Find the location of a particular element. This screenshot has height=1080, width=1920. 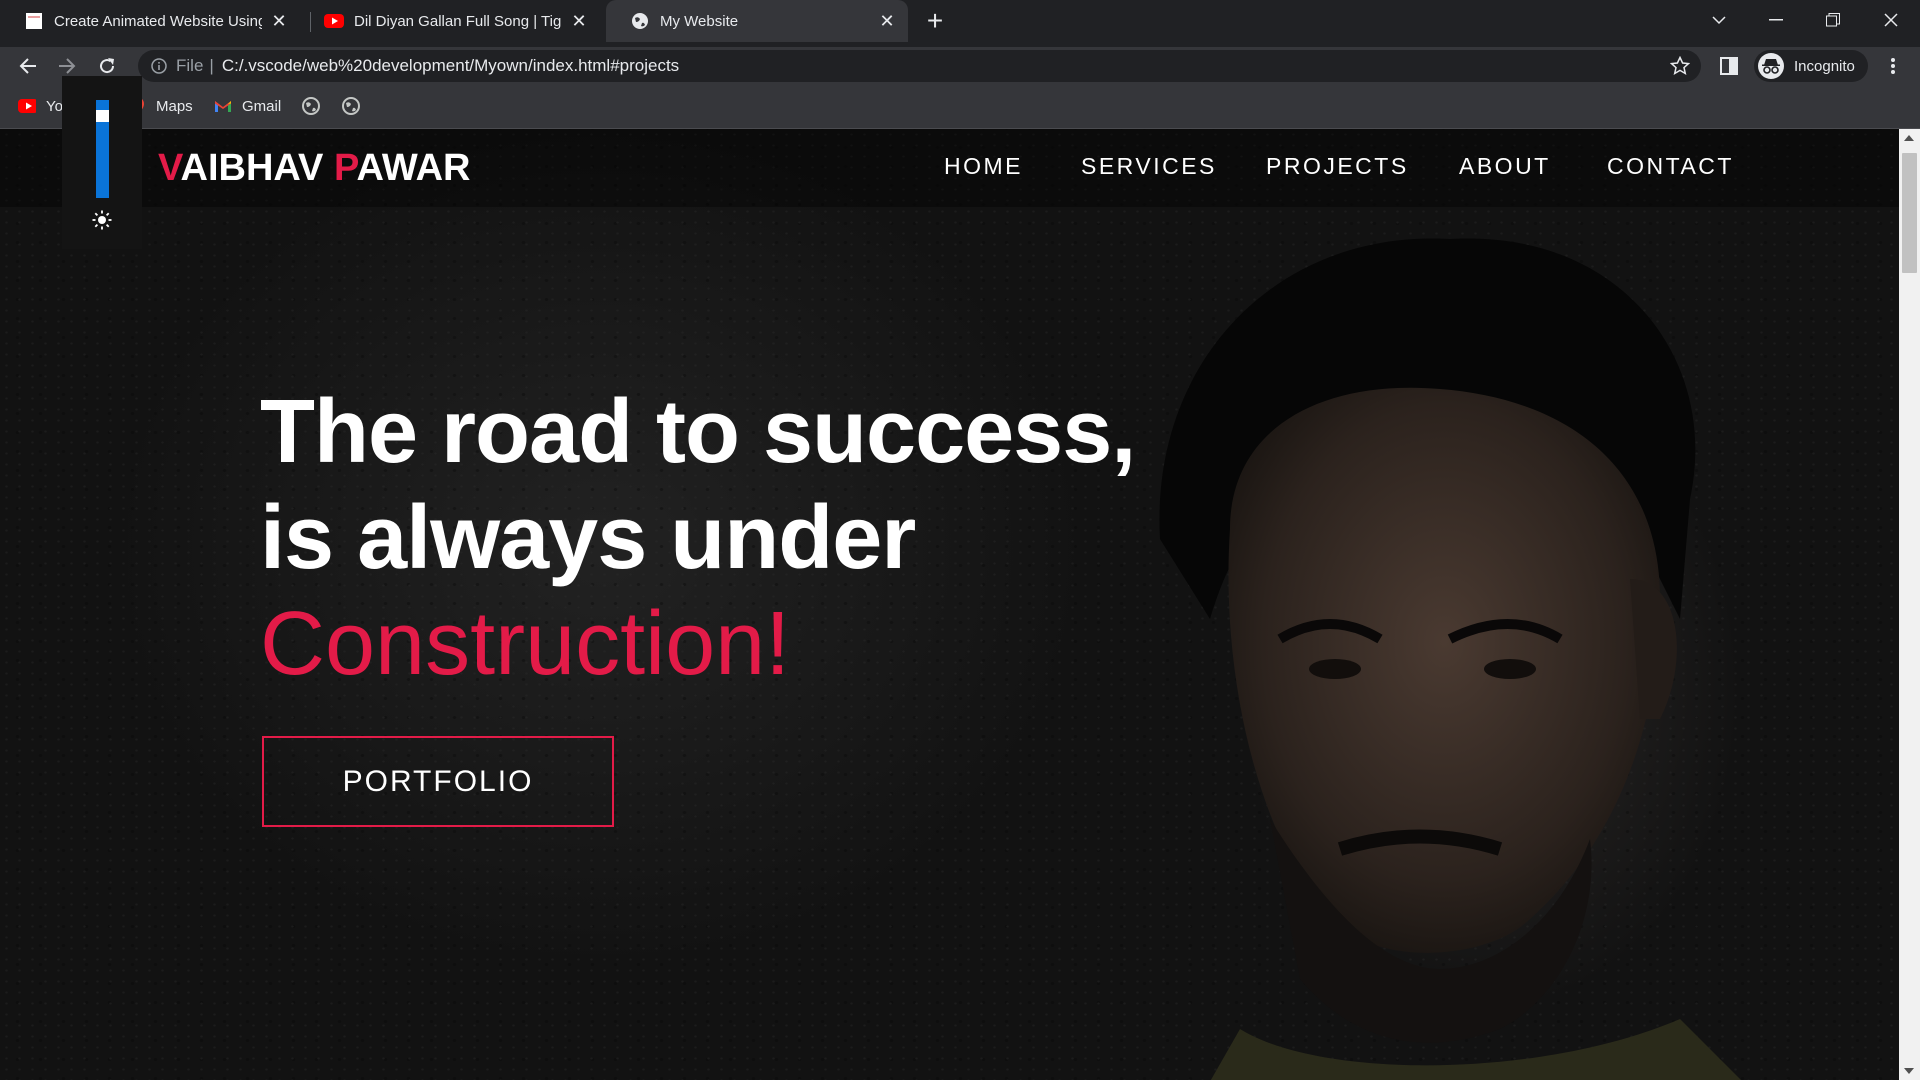

bookmarks-bar: YouTube Maps Gmail is located at coordinates (960, 106).